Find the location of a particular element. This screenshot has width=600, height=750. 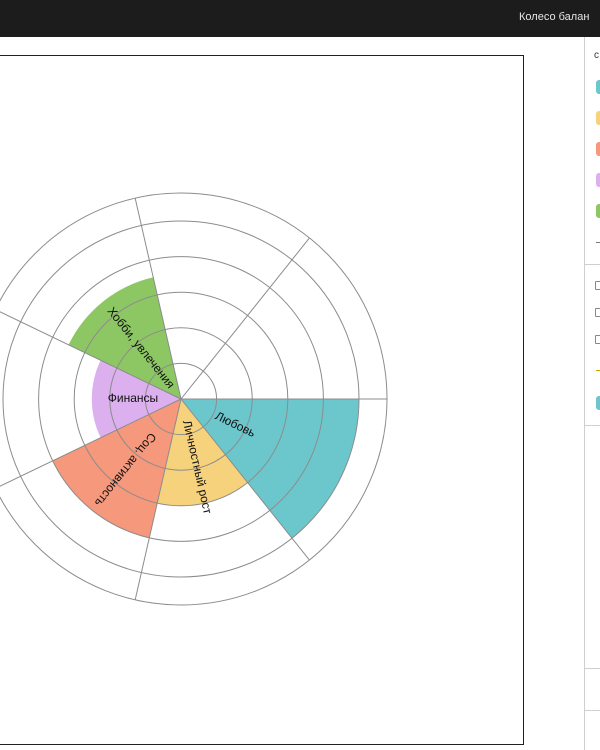

sidebar-heading: c is located at coordinates (596, 55).